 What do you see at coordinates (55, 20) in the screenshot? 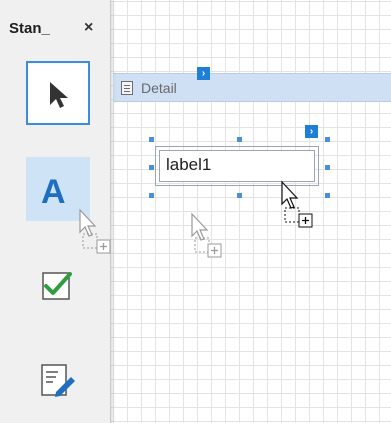
I see `toolbox-header: Stan_ ×` at bounding box center [55, 20].